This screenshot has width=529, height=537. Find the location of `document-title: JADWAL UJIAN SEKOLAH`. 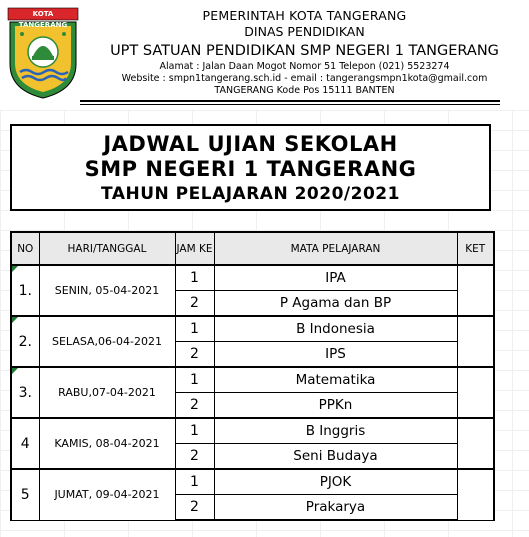

document-title: JADWAL UJIAN SEKOLAH is located at coordinates (250, 144).